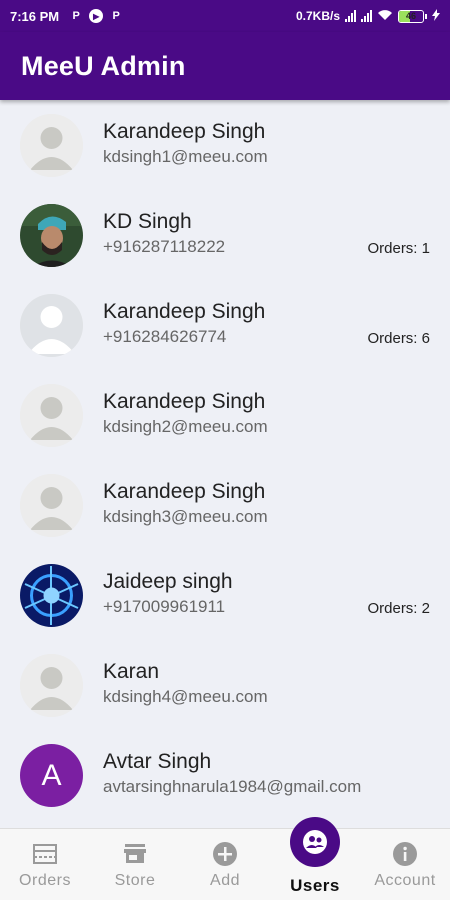 The width and height of the screenshot is (450, 900). Describe the element at coordinates (103, 65) in the screenshot. I see `page-title: MeeU Admin` at that location.